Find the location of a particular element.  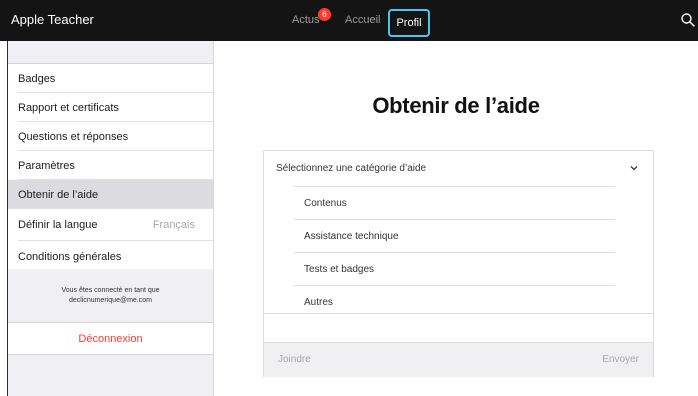

category-placeholder: Sélectionnez une catégorie d’aide is located at coordinates (351, 168).